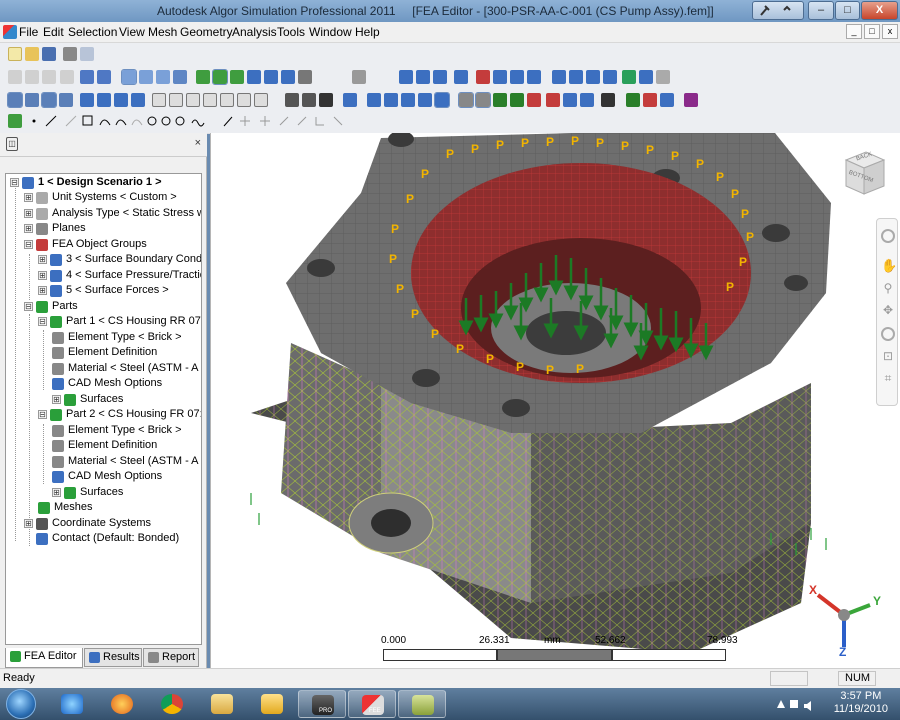 The image size is (900, 720). Describe the element at coordinates (112, 307) in the screenshot. I see `tree-item-parts: ⊟ Parts` at that location.